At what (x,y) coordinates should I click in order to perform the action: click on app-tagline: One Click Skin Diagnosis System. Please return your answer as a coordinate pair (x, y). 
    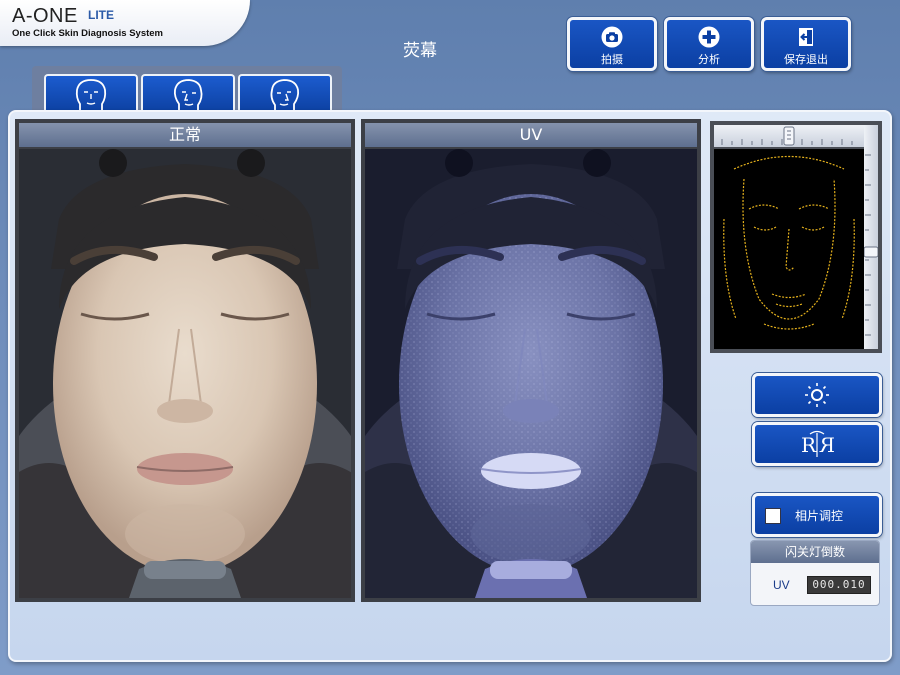
    Looking at the image, I should click on (87, 33).